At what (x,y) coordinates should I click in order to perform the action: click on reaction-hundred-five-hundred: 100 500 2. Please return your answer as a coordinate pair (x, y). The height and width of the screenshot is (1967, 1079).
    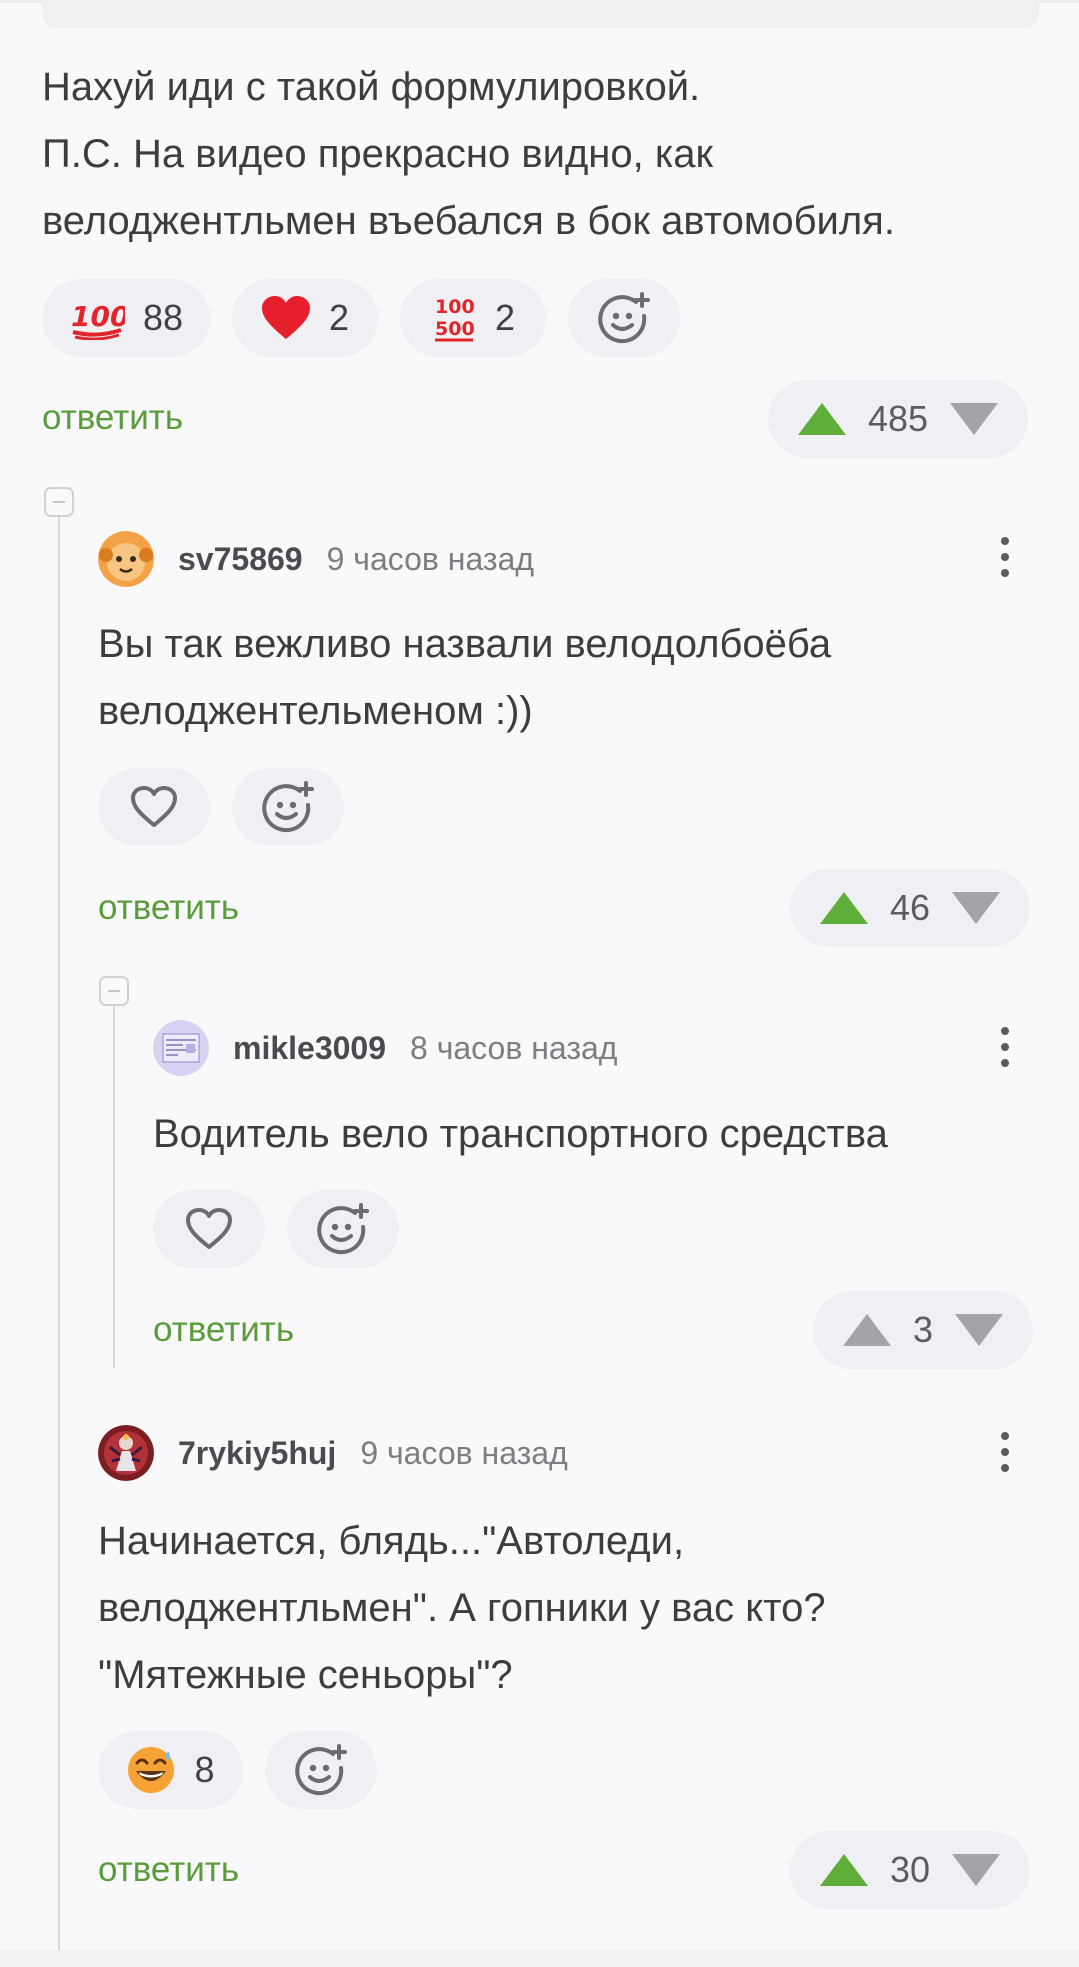
    Looking at the image, I should click on (473, 318).